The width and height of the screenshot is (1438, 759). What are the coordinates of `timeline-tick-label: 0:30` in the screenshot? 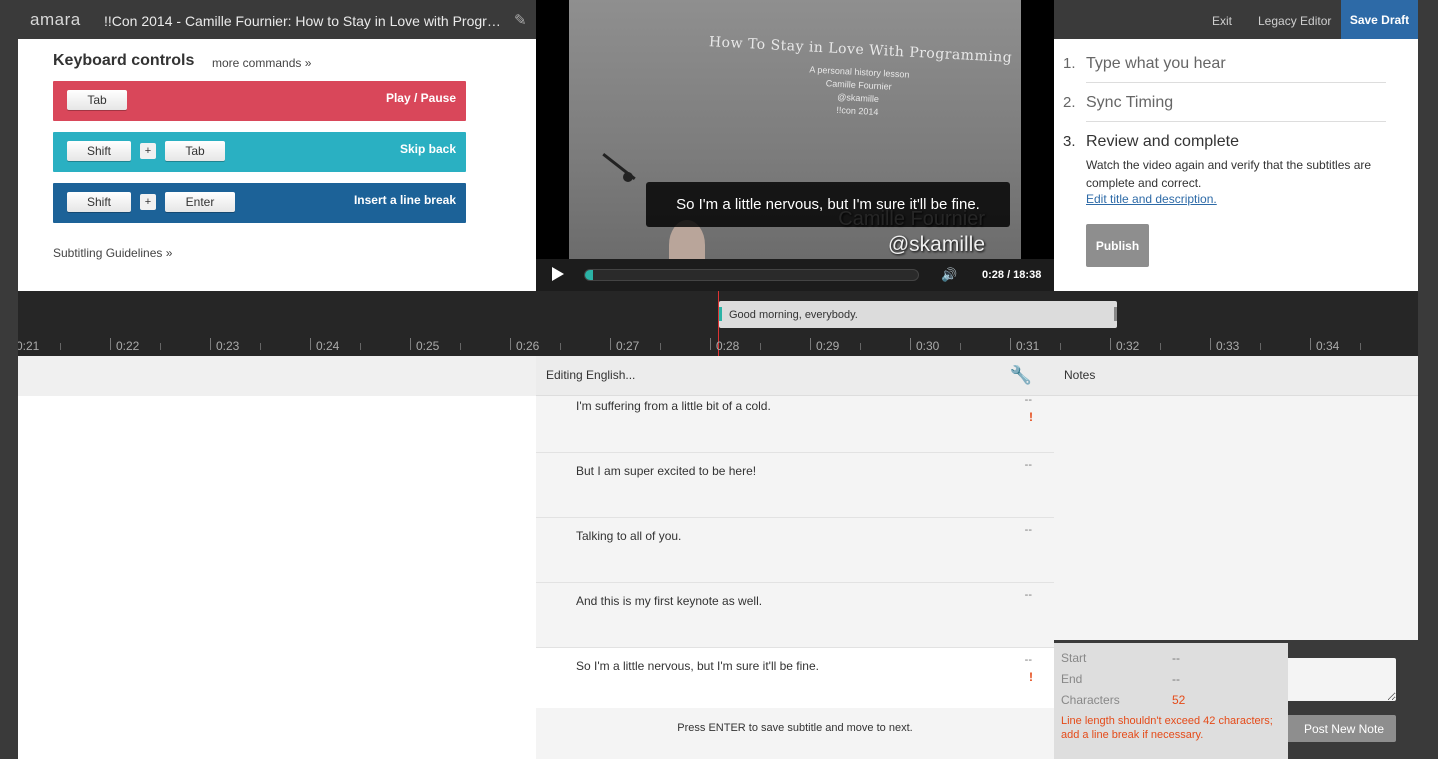 It's located at (928, 346).